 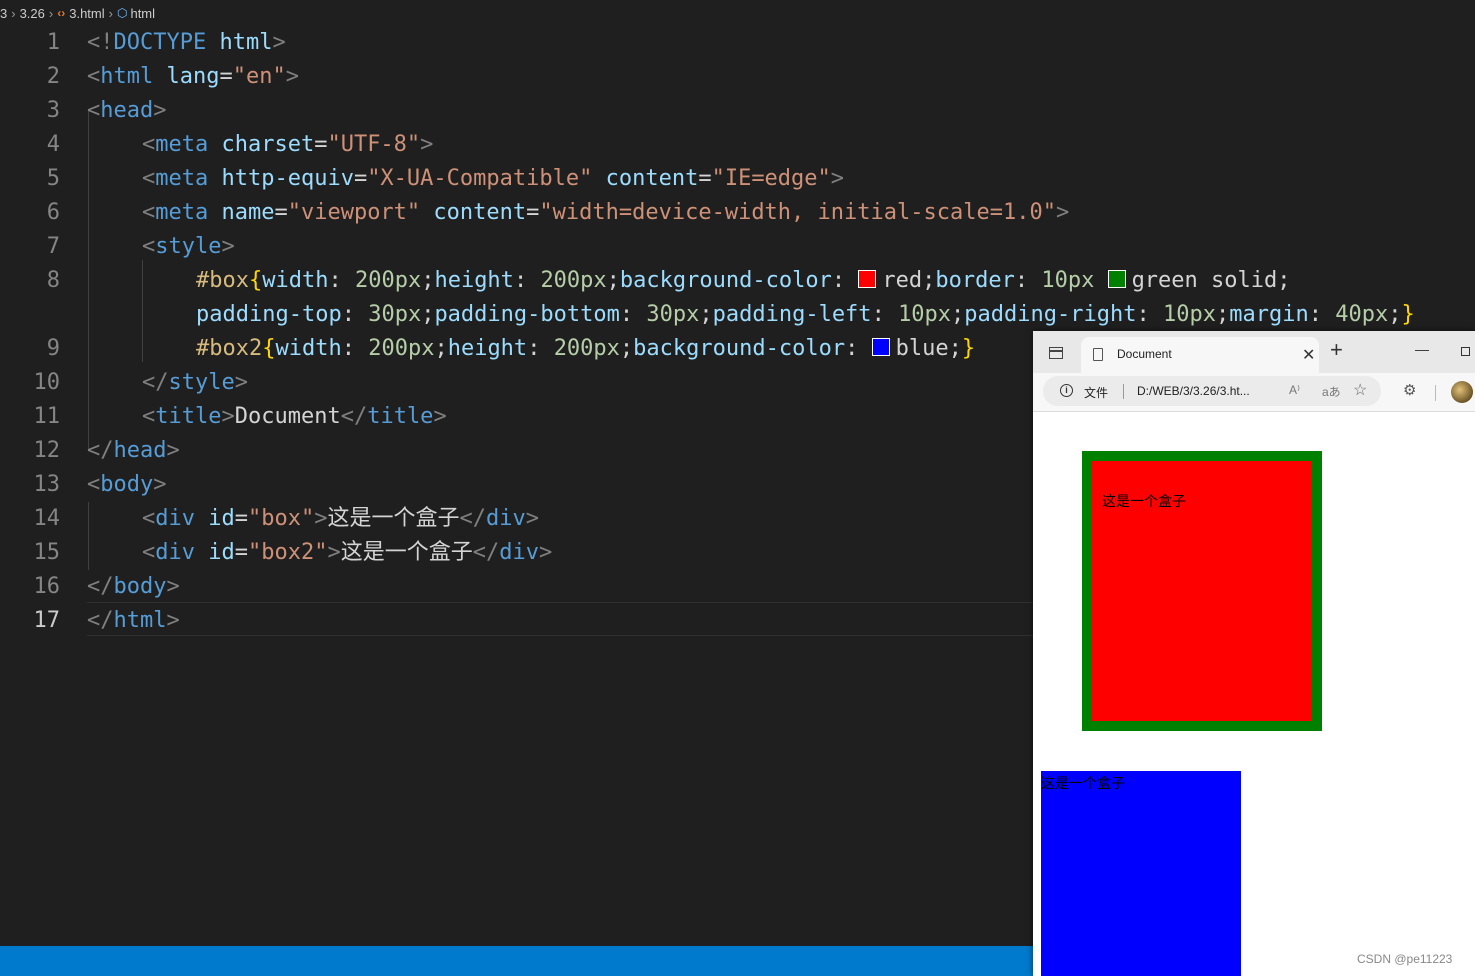 I want to click on new-tab-button: +, so click(x=1336, y=350).